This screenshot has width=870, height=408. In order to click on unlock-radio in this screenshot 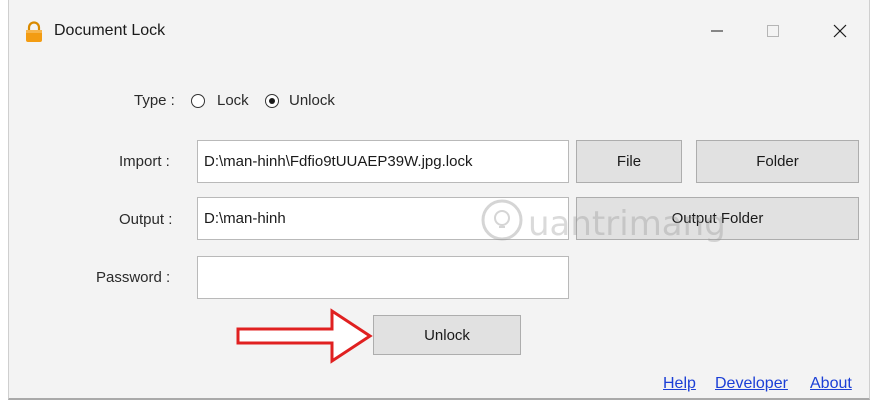, I will do `click(272, 101)`.